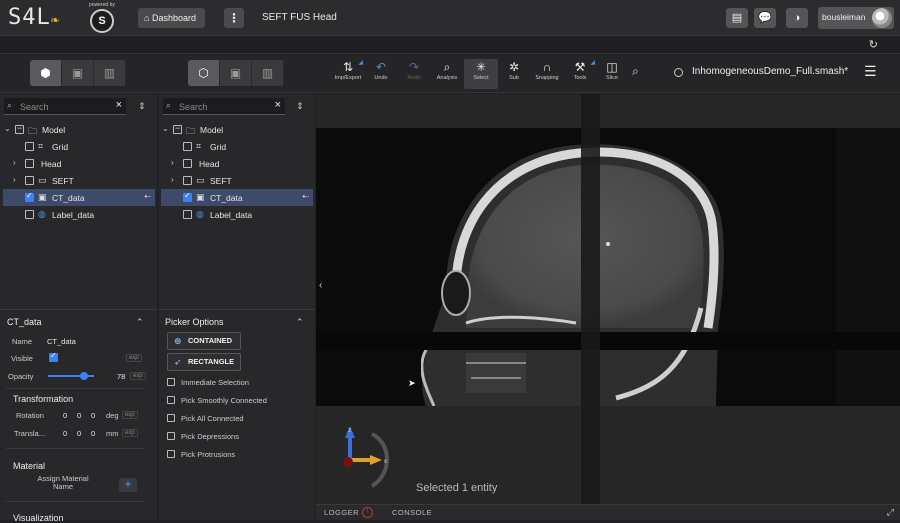 The height and width of the screenshot is (523, 900). What do you see at coordinates (514, 74) in the screenshot?
I see `tool-sub: ✲ Sub` at bounding box center [514, 74].